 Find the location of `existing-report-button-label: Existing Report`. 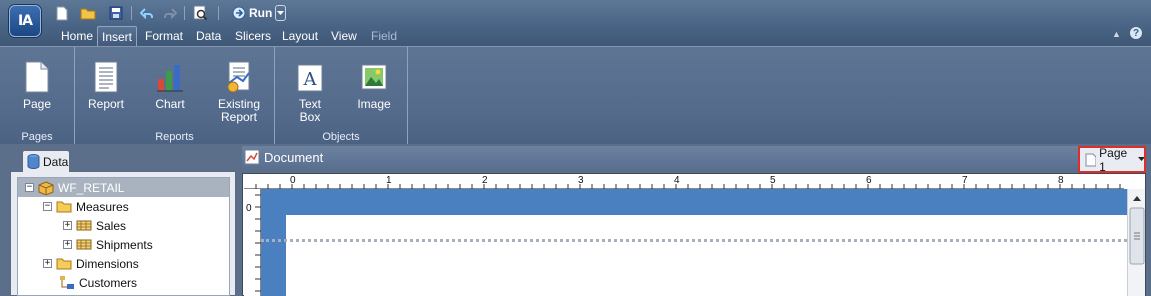

existing-report-button-label: Existing Report is located at coordinates (239, 111).